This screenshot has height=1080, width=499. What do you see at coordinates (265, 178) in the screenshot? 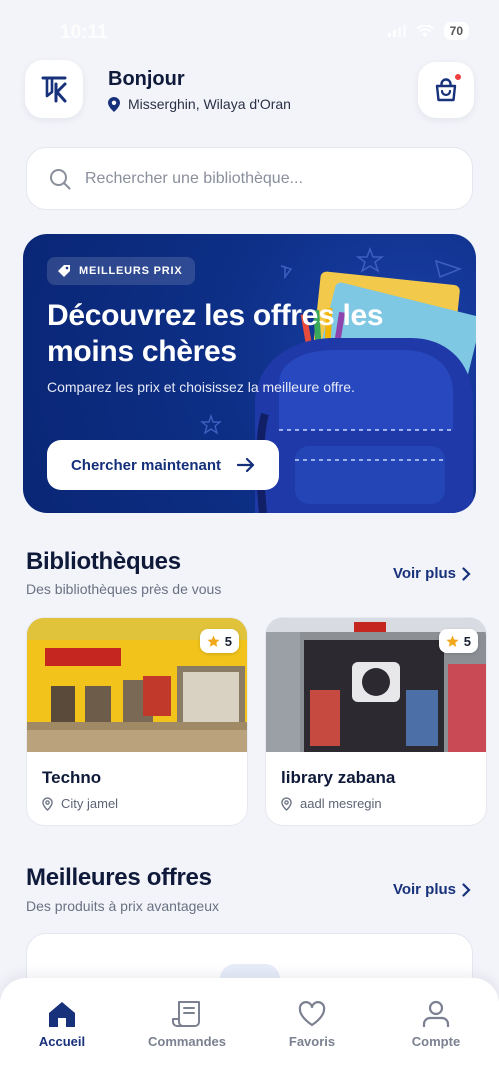
I see `search-input` at bounding box center [265, 178].